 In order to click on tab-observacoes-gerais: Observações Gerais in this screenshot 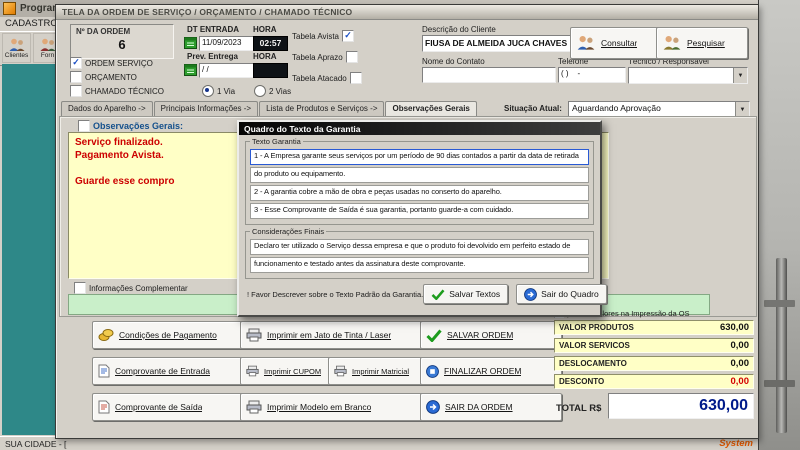, I will do `click(431, 108)`.